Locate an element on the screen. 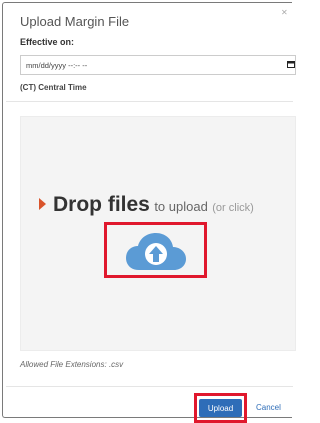 The width and height of the screenshot is (320, 423). upload-button: Upload is located at coordinates (220, 408).